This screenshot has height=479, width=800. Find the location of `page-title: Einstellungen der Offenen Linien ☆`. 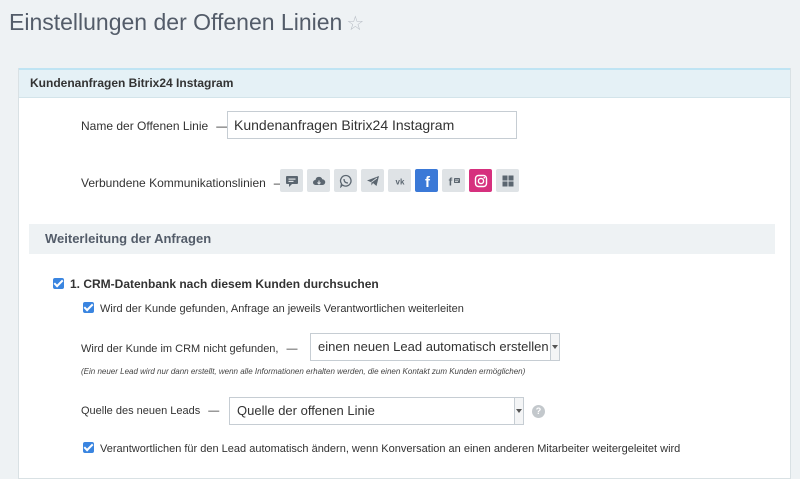

page-title: Einstellungen der Offenen Linien ☆ is located at coordinates (186, 22).